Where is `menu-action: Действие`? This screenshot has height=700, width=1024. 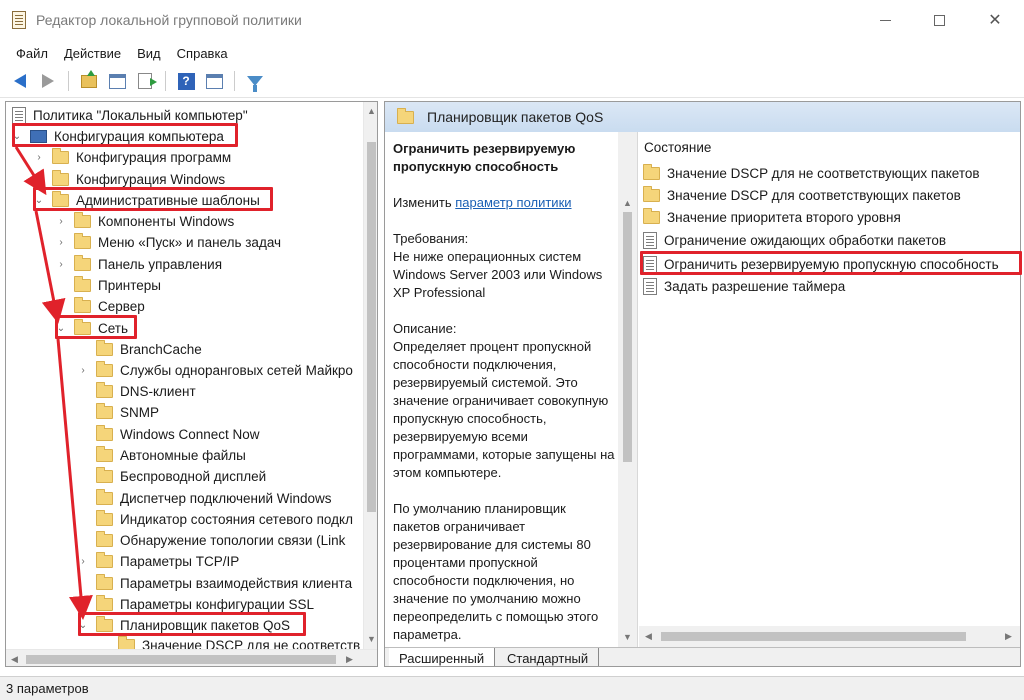
menu-action: Действие is located at coordinates (92, 53).